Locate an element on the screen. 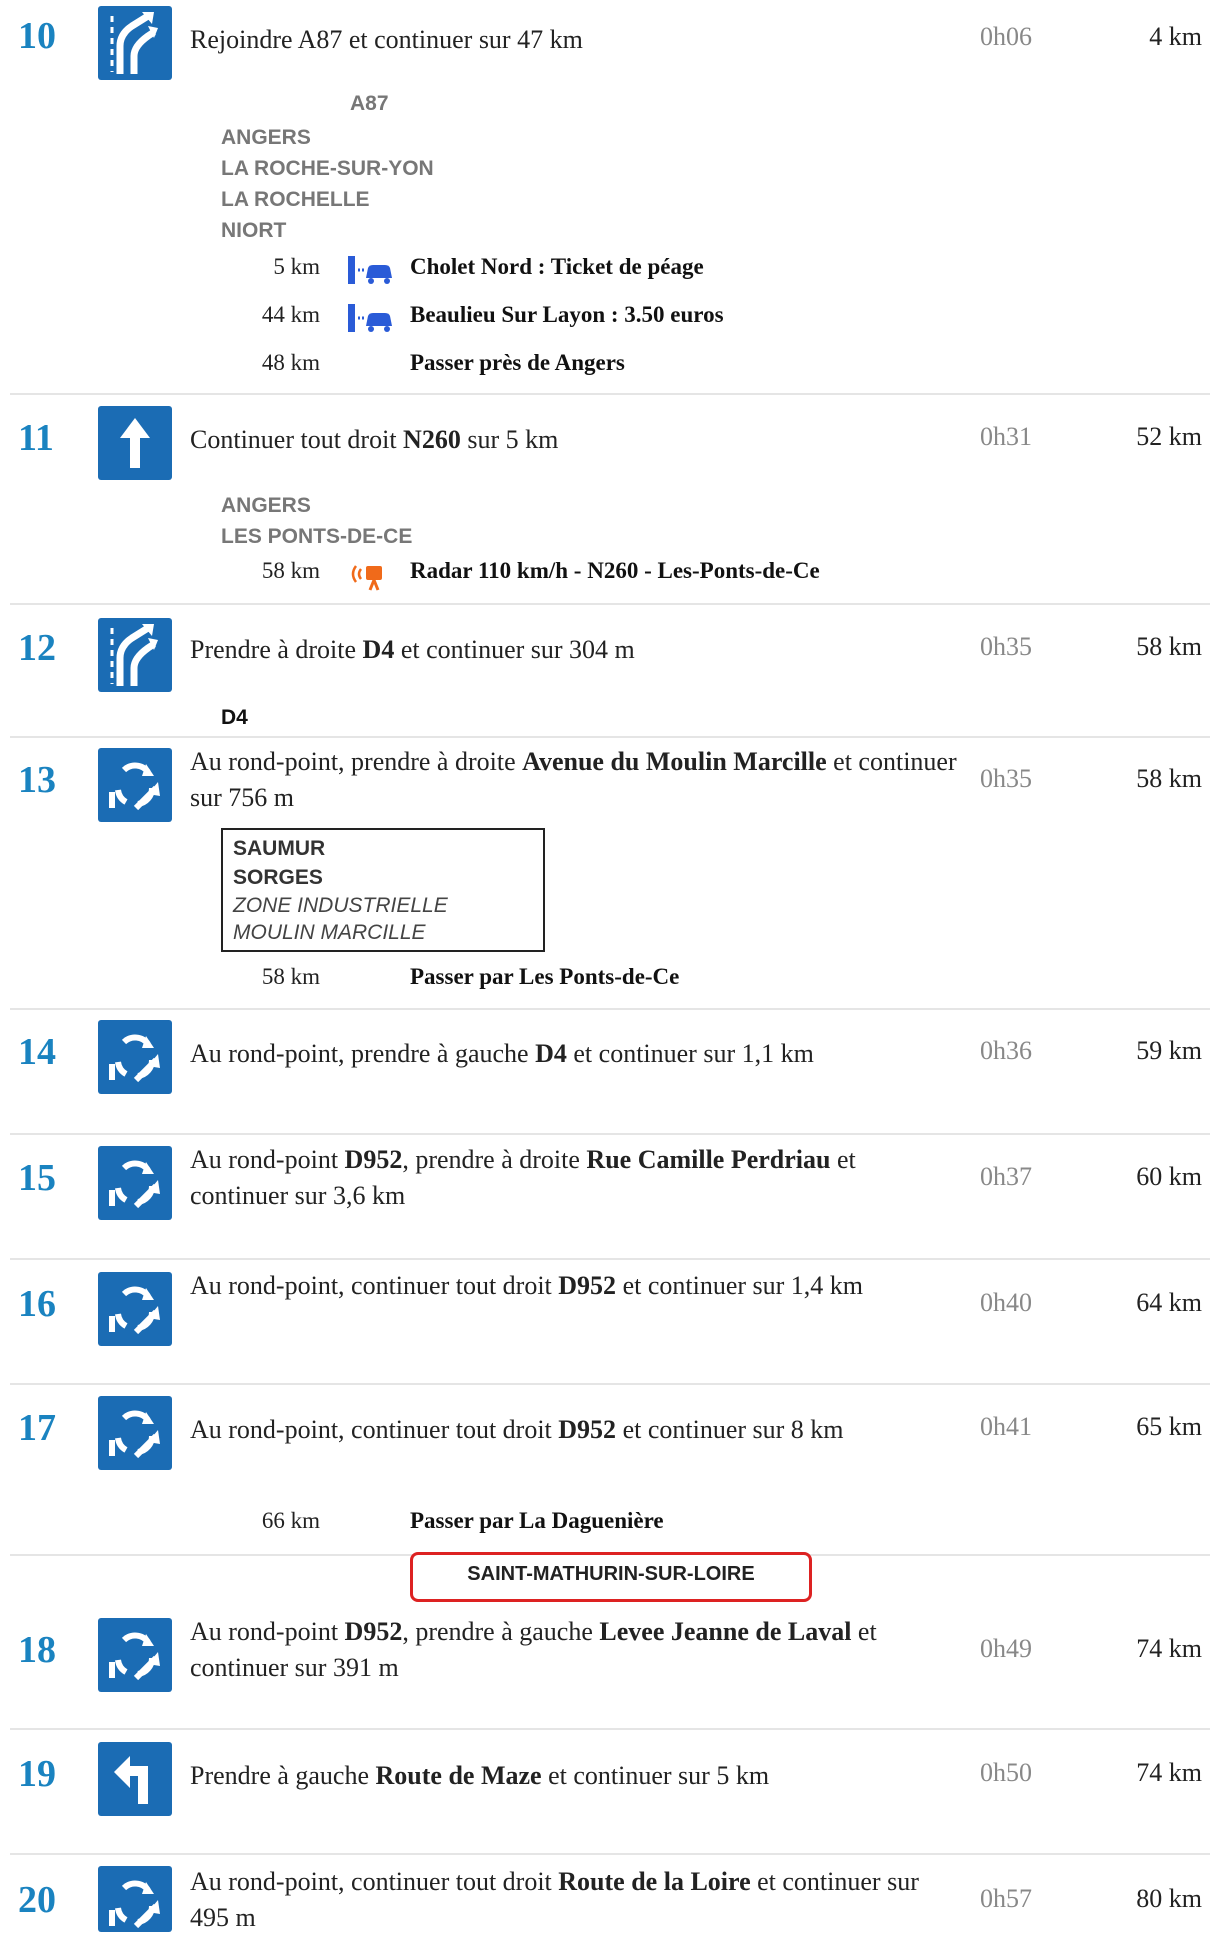 This screenshot has width=1216, height=1940. direction-sign-line: MOULIN MARCILLE is located at coordinates (329, 932).